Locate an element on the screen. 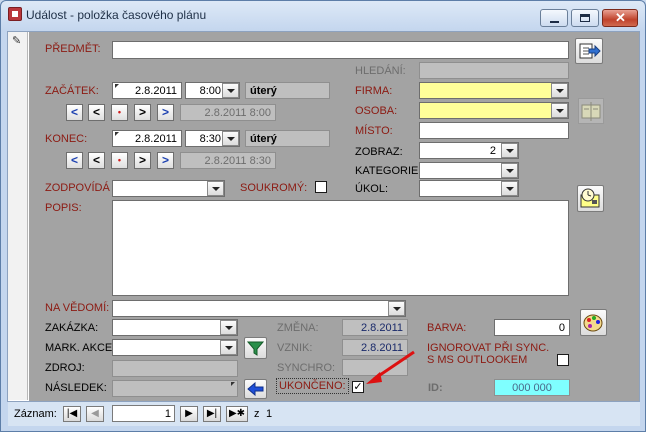  new-record-button: ▶✱ is located at coordinates (237, 414).